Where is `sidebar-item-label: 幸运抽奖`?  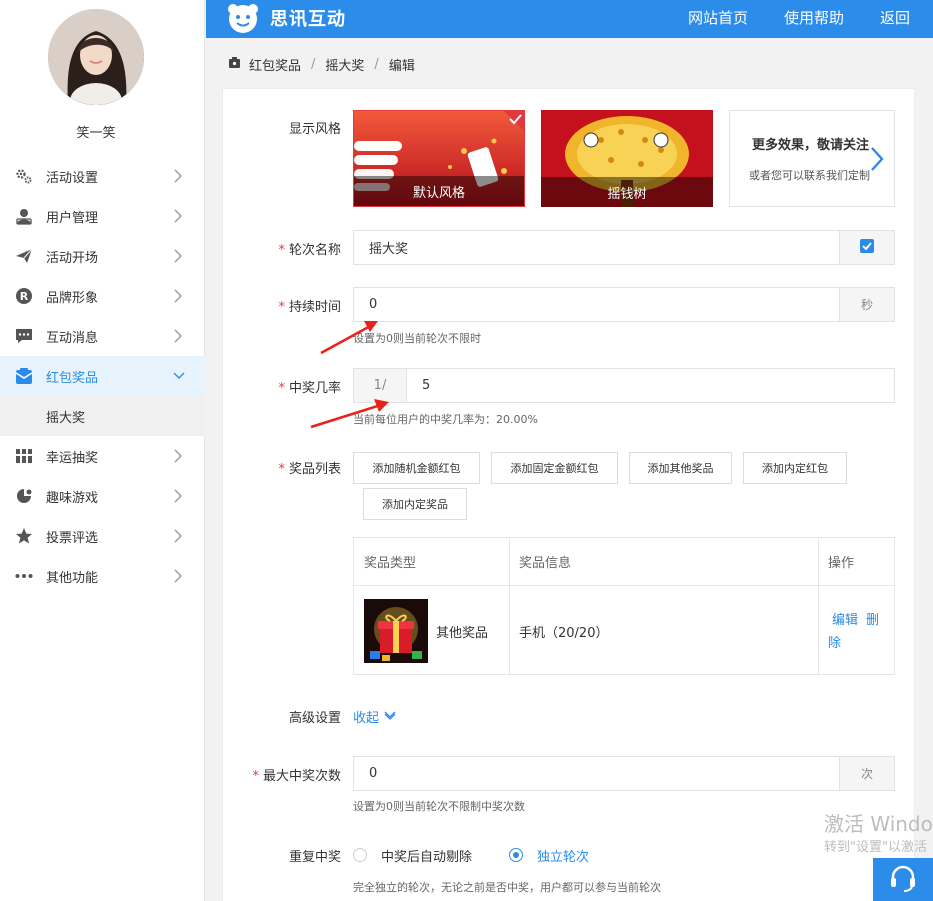
sidebar-item-label: 幸运抽奖 is located at coordinates (72, 458).